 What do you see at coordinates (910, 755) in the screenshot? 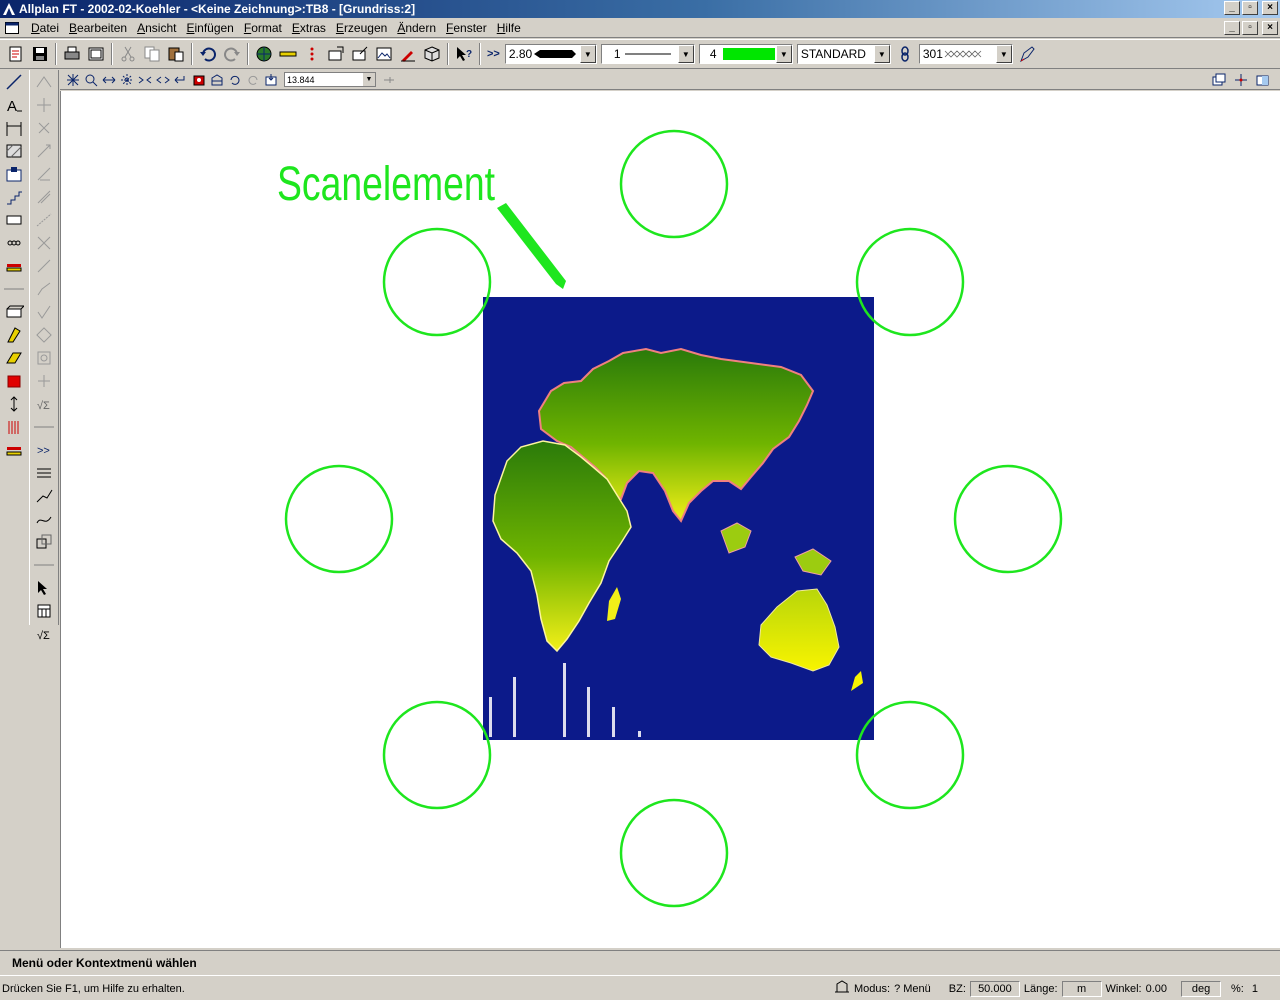
I see `green-circle-lower-right` at bounding box center [910, 755].